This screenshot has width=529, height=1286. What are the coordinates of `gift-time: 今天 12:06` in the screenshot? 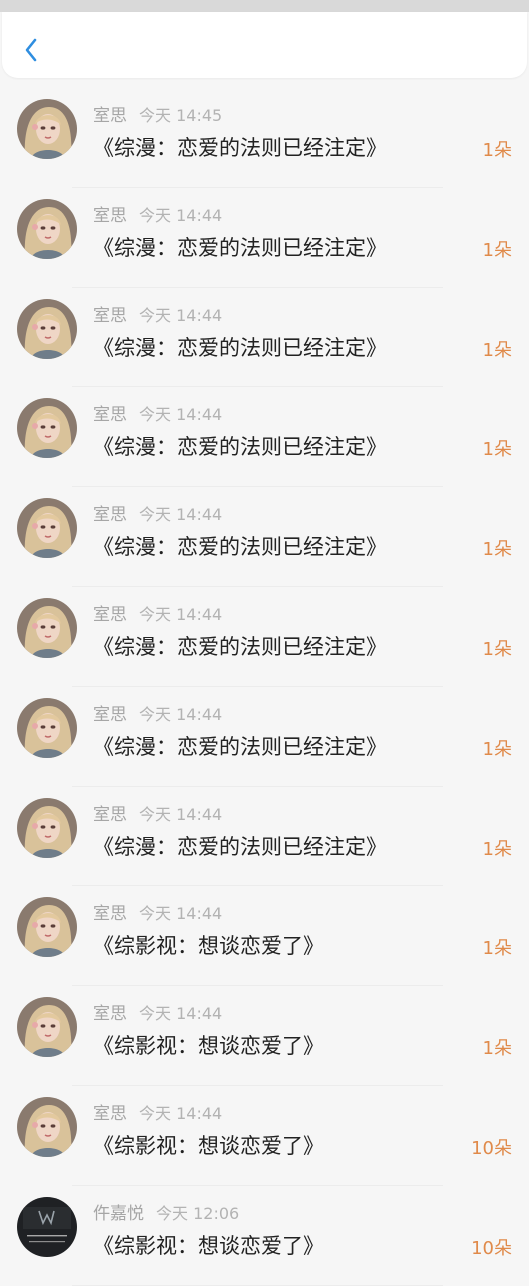 It's located at (198, 1213).